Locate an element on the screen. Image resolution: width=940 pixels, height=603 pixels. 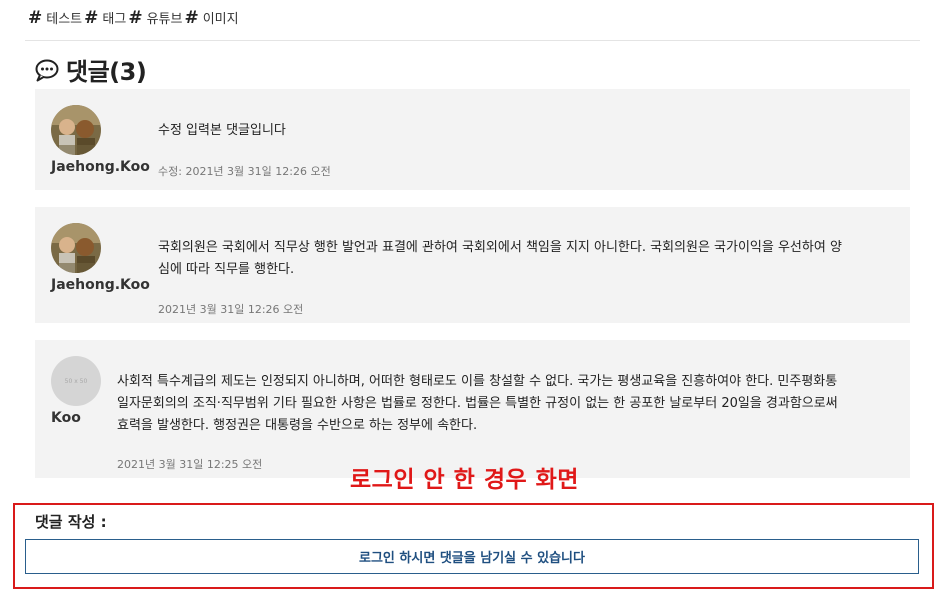
comments-title: 댓글(3) is located at coordinates (106, 72).